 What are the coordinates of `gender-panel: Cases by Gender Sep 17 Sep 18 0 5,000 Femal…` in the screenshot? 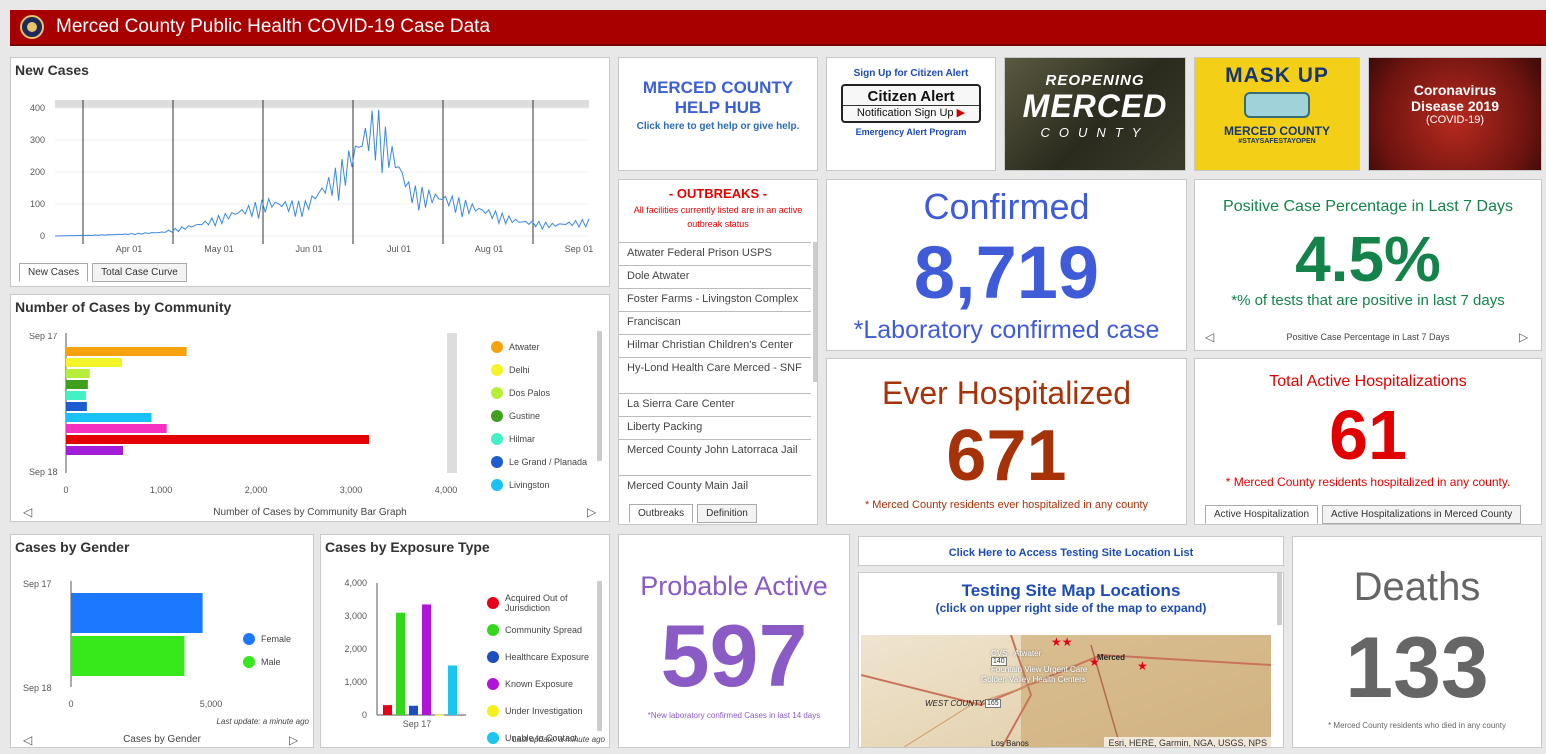 It's located at (162, 641).